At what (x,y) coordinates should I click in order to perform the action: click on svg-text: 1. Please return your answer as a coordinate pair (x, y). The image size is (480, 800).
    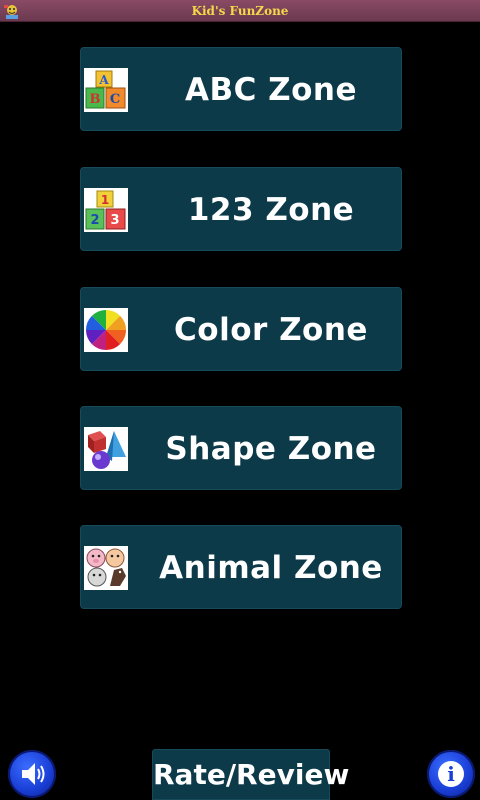
    Looking at the image, I should click on (105, 200).